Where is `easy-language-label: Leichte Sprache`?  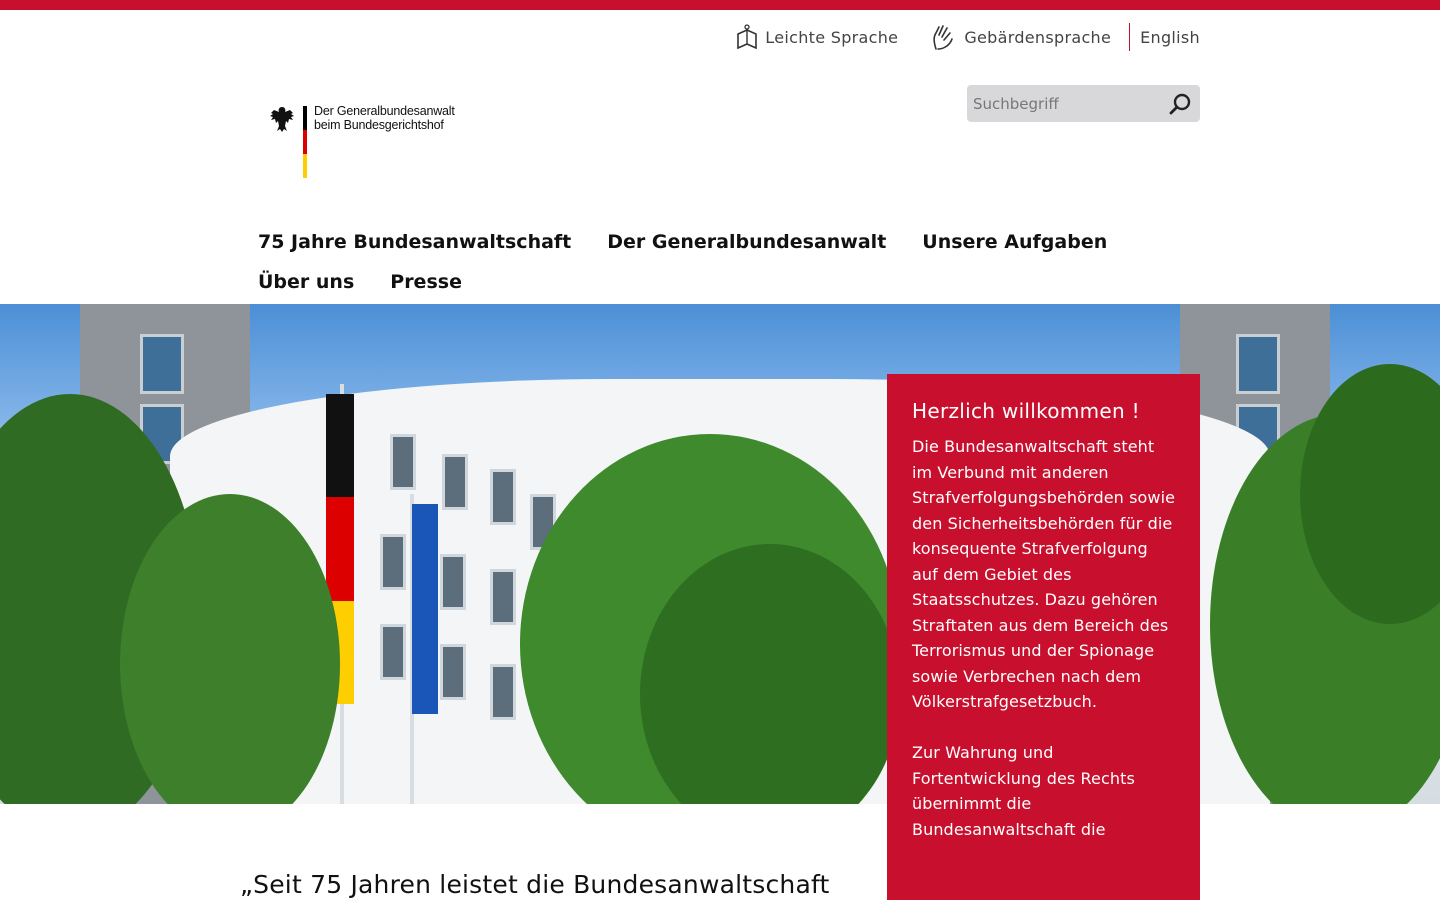 easy-language-label: Leichte Sprache is located at coordinates (832, 37).